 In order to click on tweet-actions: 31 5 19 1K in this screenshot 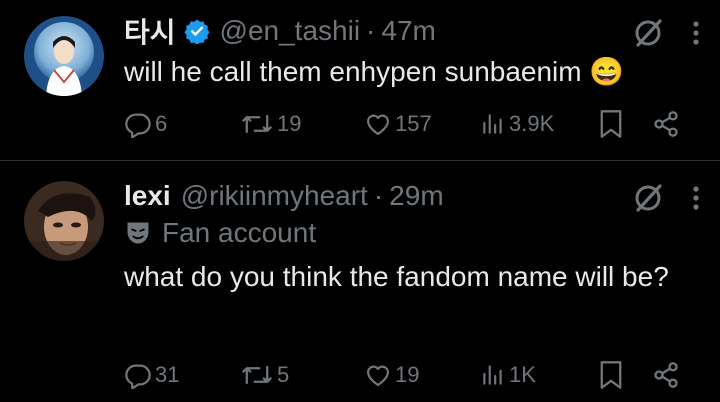, I will do `click(404, 375)`.